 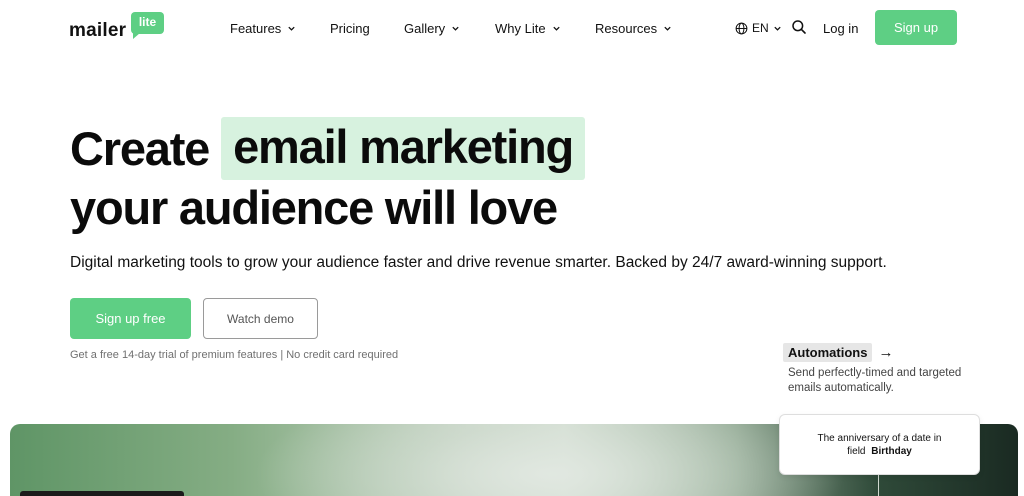 I want to click on language-label: EN, so click(x=760, y=28).